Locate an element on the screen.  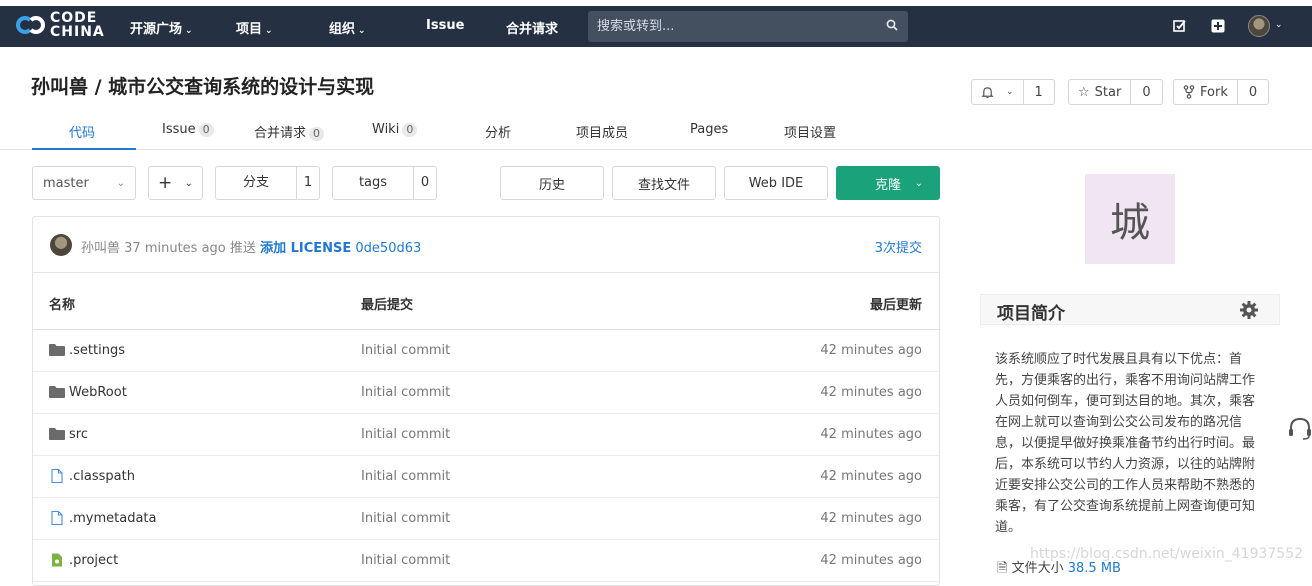
todo-icon is located at coordinates (1180, 26).